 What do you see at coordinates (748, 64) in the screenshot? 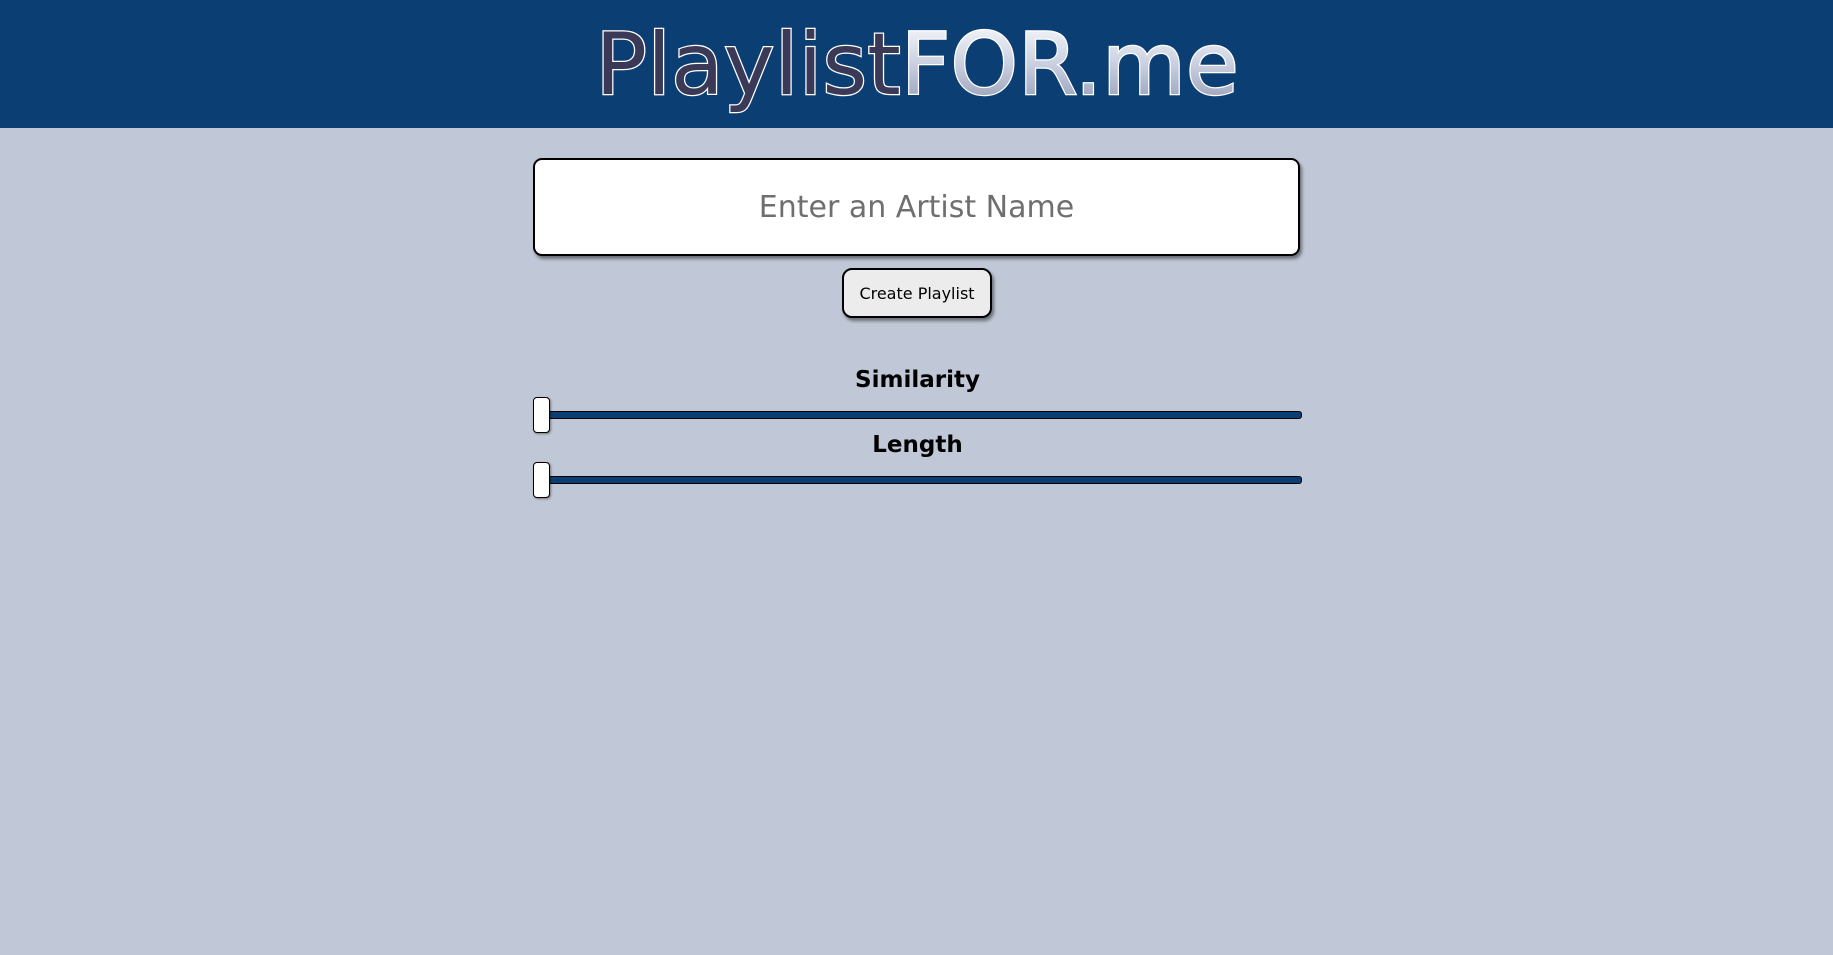
I see `logo-text-playlist: Playlist` at bounding box center [748, 64].